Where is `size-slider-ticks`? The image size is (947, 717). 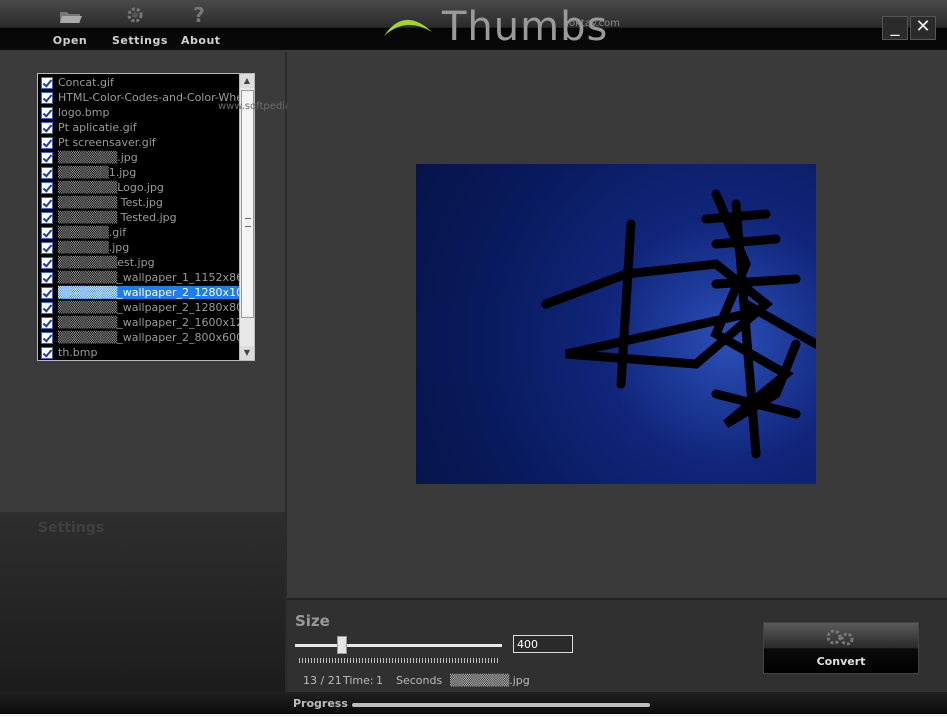 size-slider-ticks is located at coordinates (399, 660).